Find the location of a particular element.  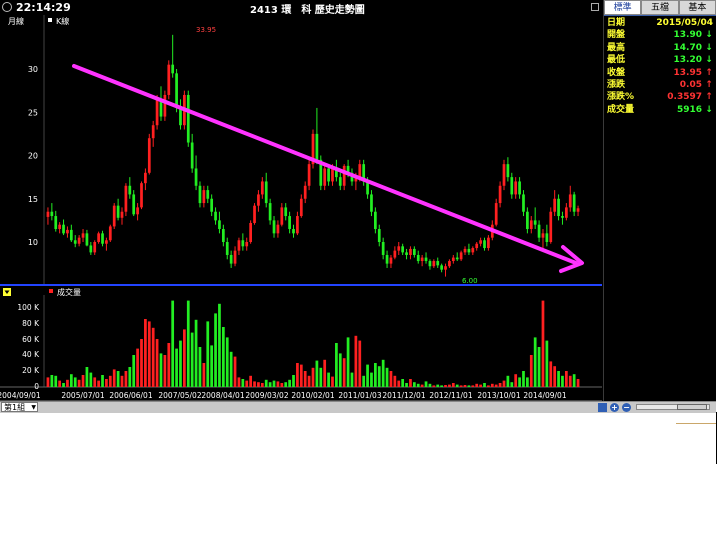

bottom-toolbar: 第1組 ▼ + − is located at coordinates (358, 407).